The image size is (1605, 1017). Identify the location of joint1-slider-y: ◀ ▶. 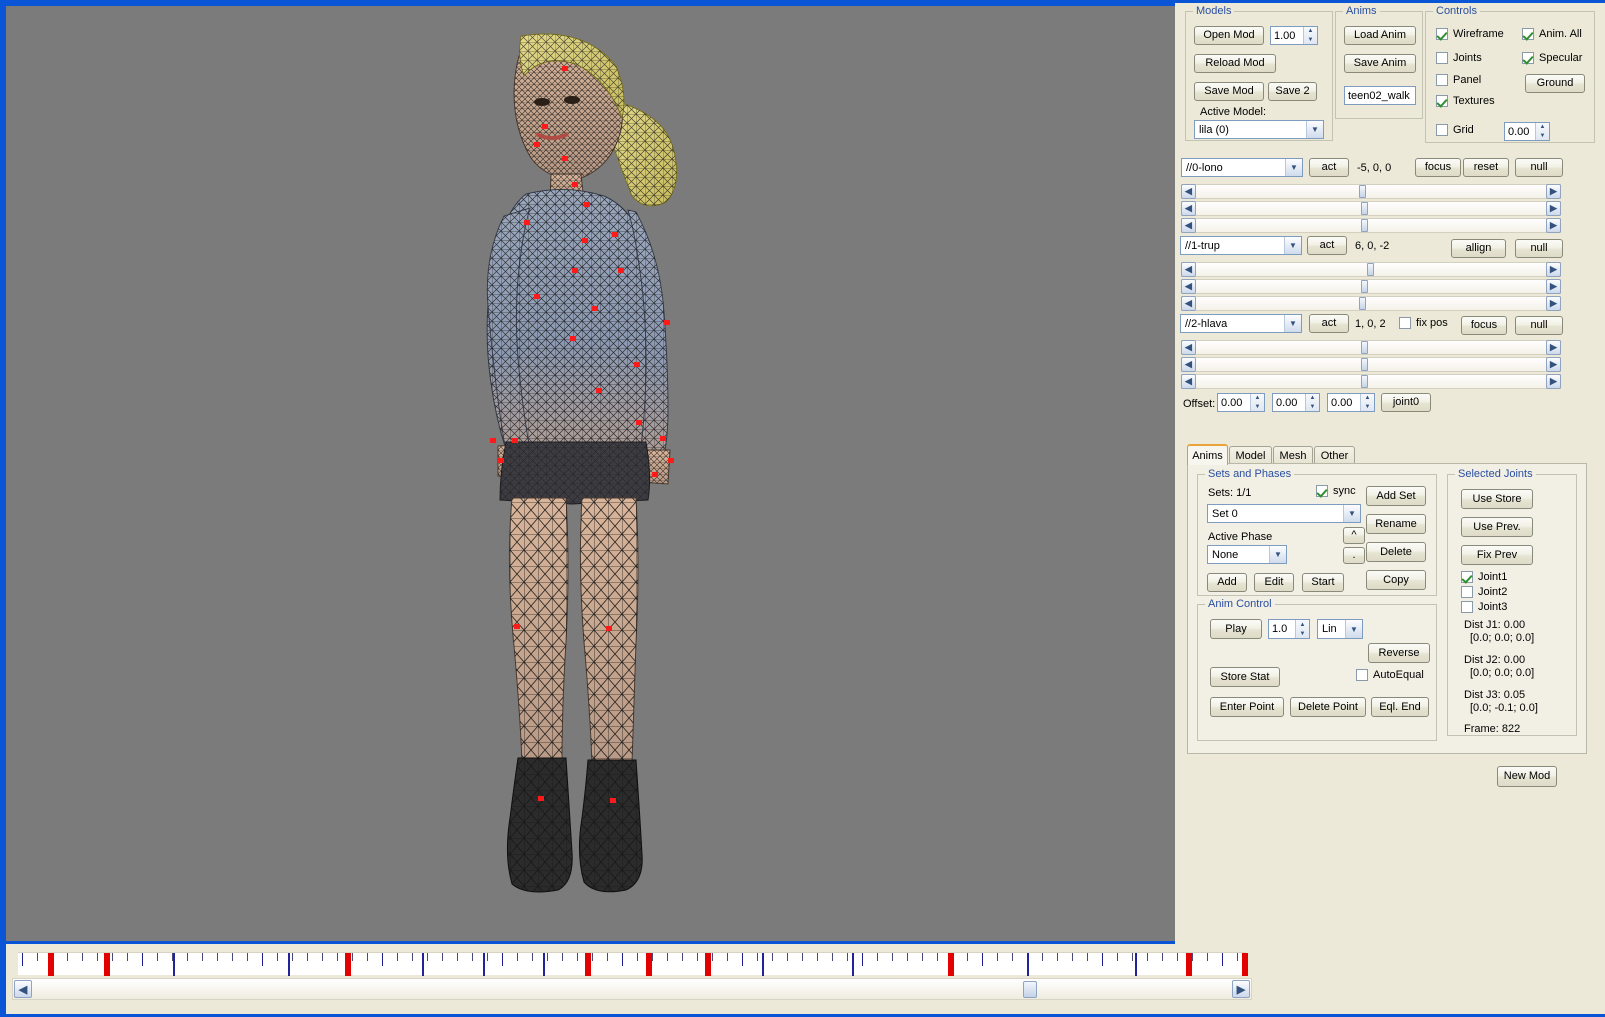
(1371, 286).